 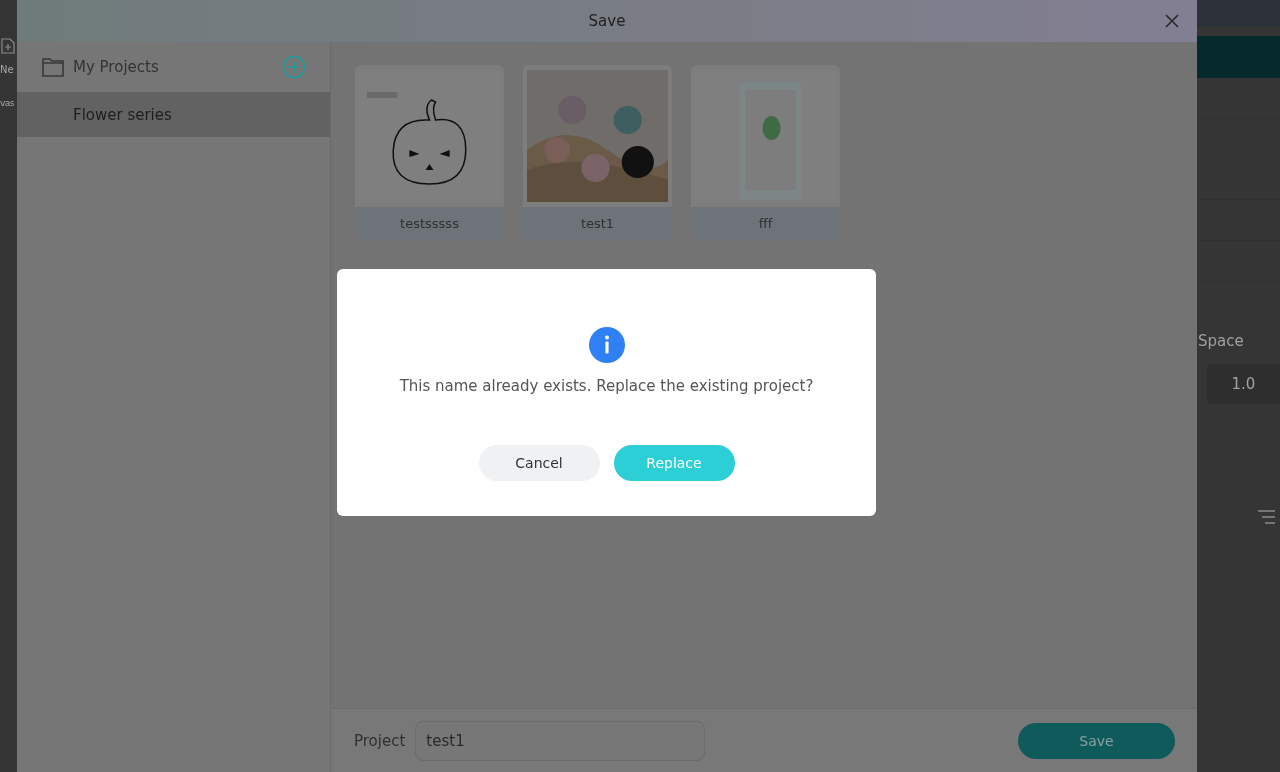 What do you see at coordinates (8, 46) in the screenshot?
I see `add-file-icon` at bounding box center [8, 46].